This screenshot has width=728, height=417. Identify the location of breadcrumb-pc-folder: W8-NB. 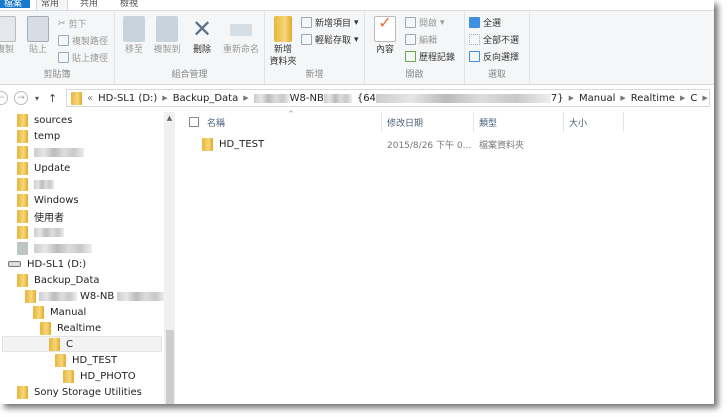
(302, 98).